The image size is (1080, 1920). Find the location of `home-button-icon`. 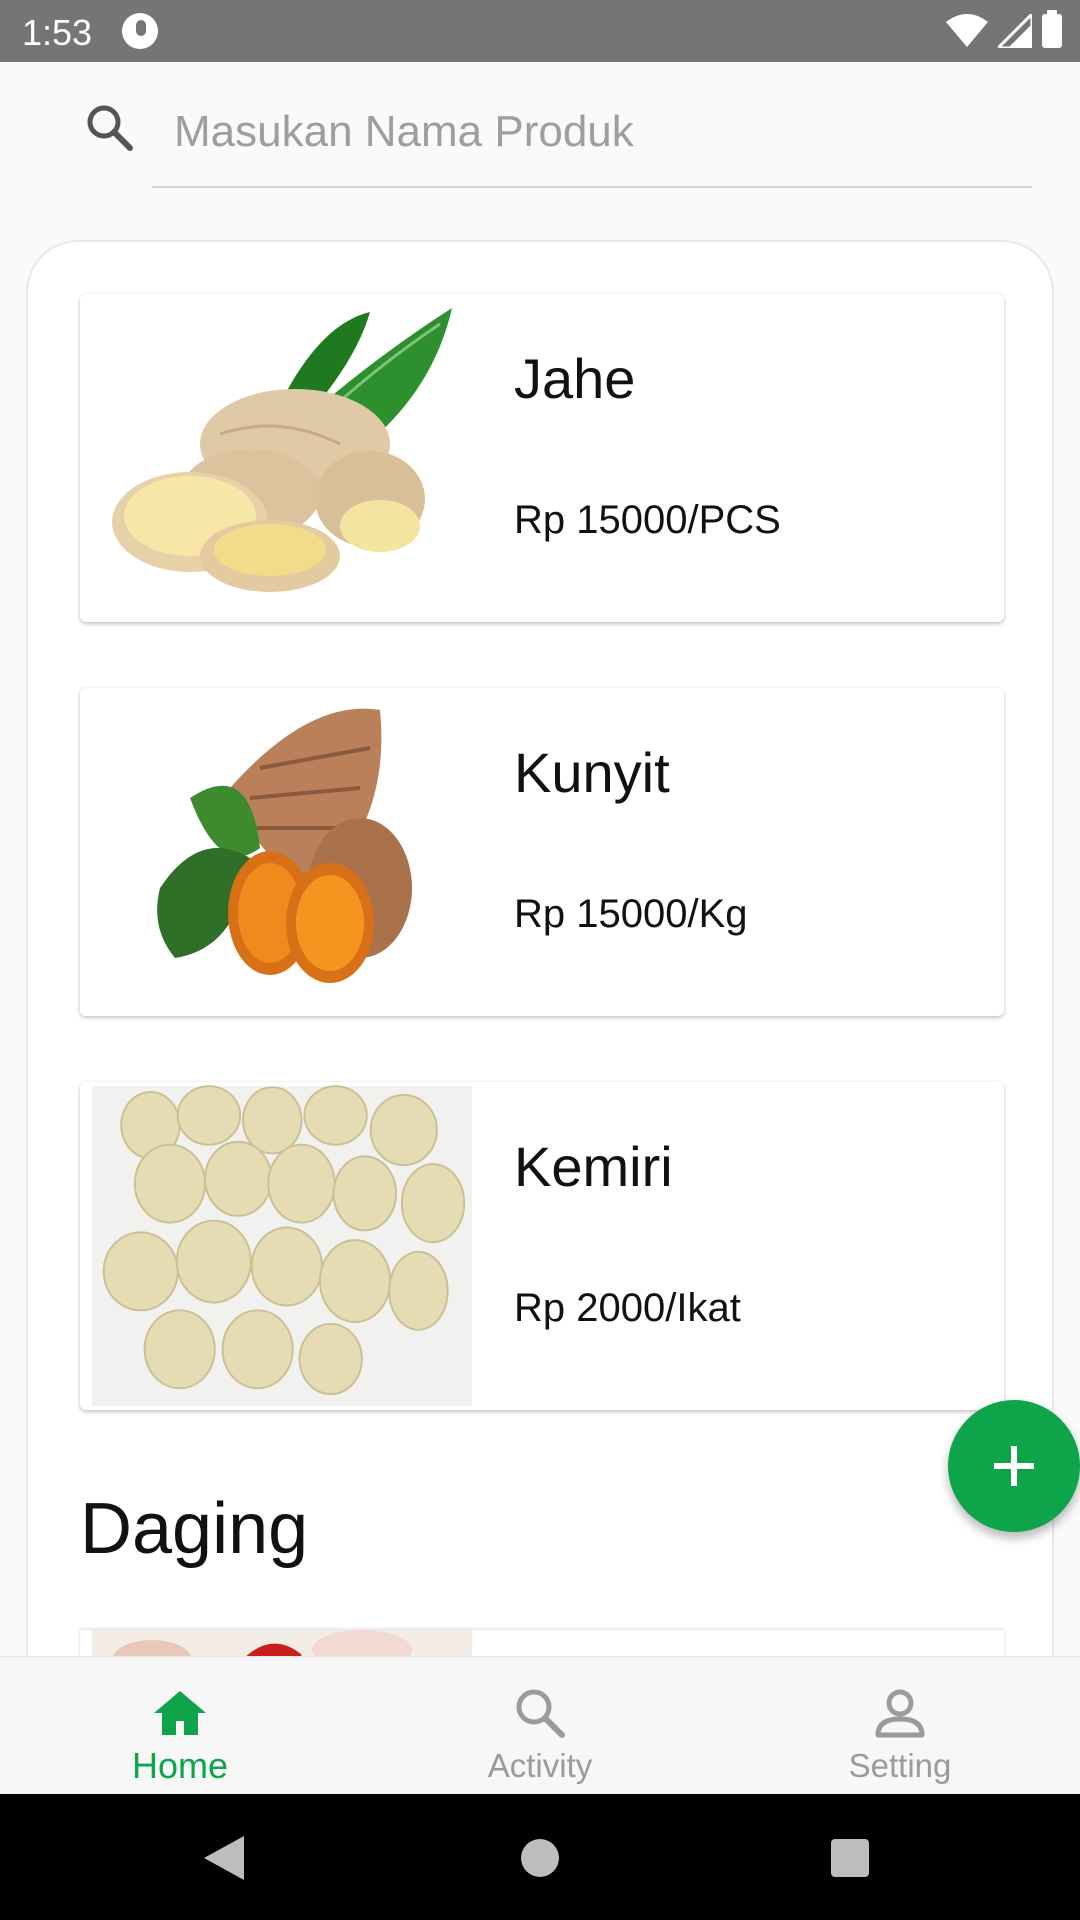

home-button-icon is located at coordinates (540, 1858).